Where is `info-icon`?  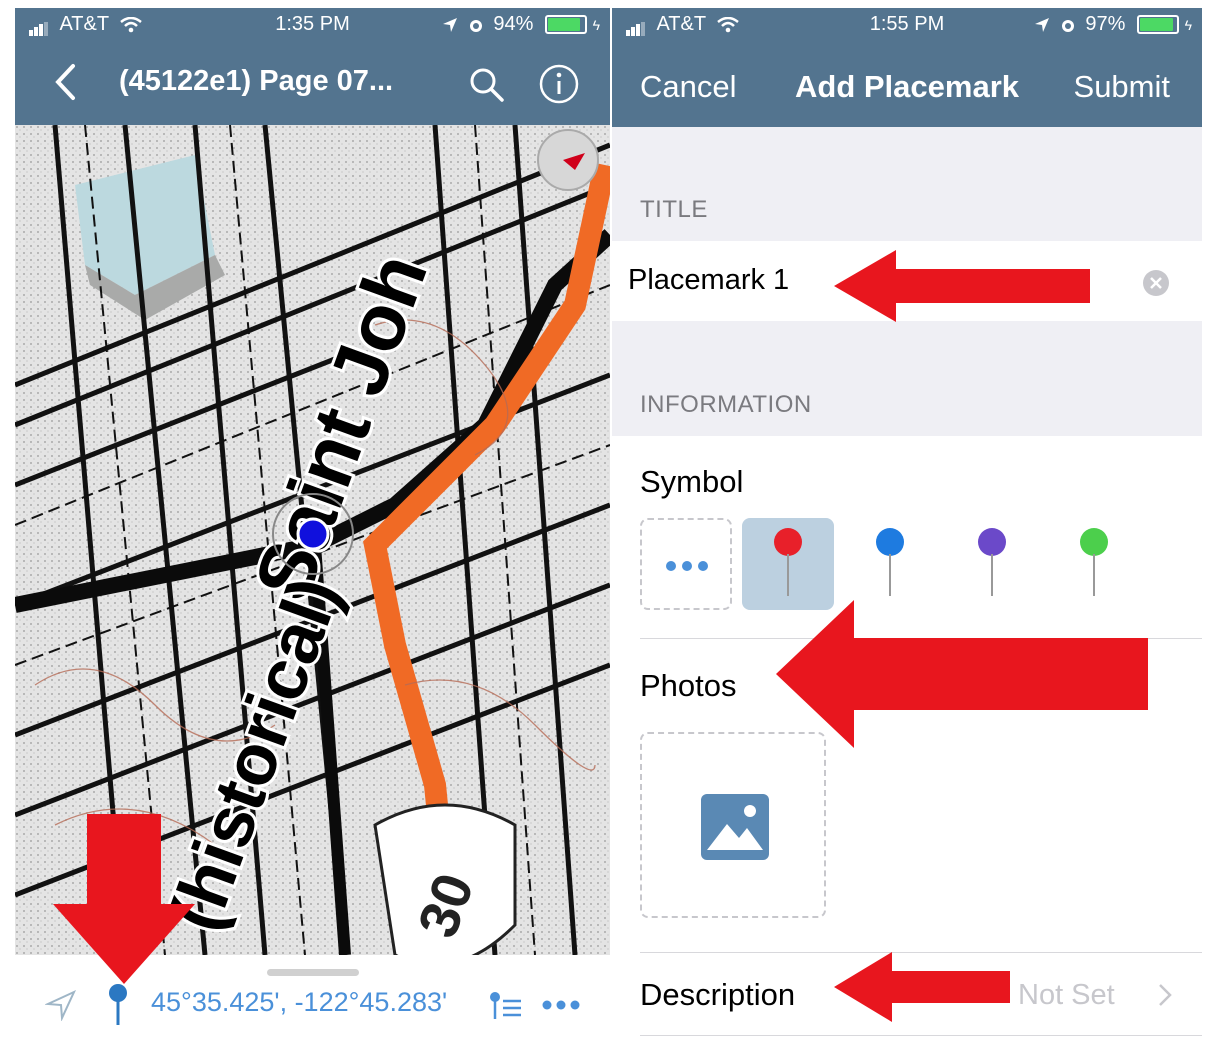 info-icon is located at coordinates (559, 84).